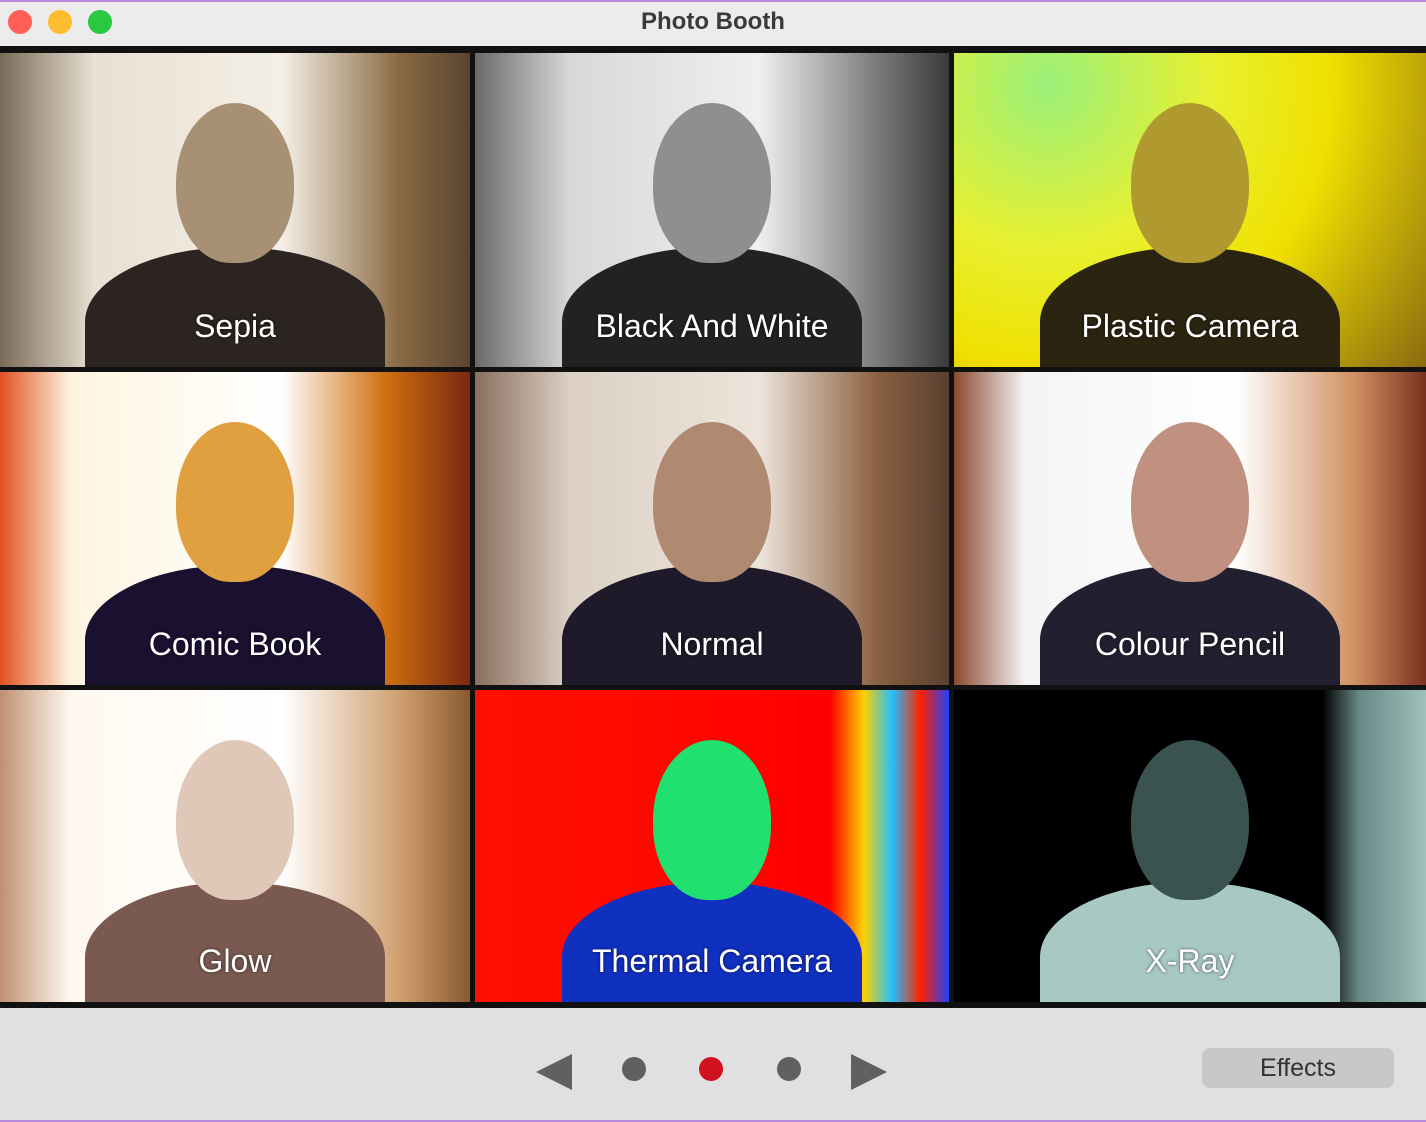 This screenshot has height=1122, width=1426. I want to click on effect-tile-comic-book: Comic Book, so click(235, 528).